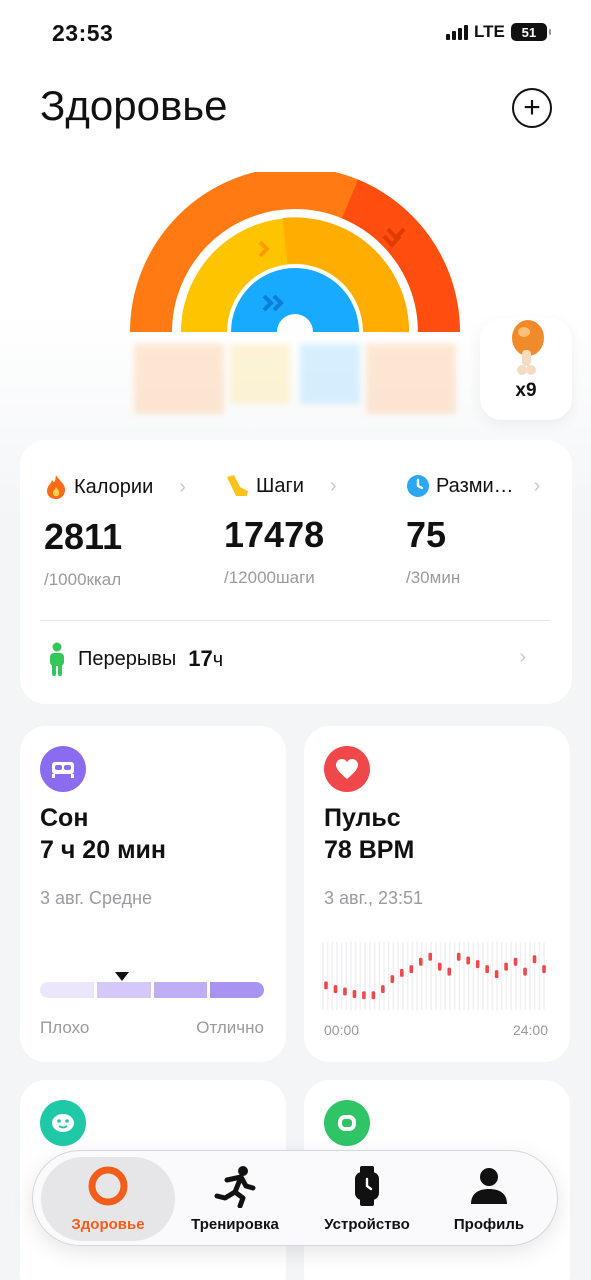 The image size is (591, 1280). Describe the element at coordinates (530, 1030) in the screenshot. I see `pulse-x-end-label: 24:00` at that location.